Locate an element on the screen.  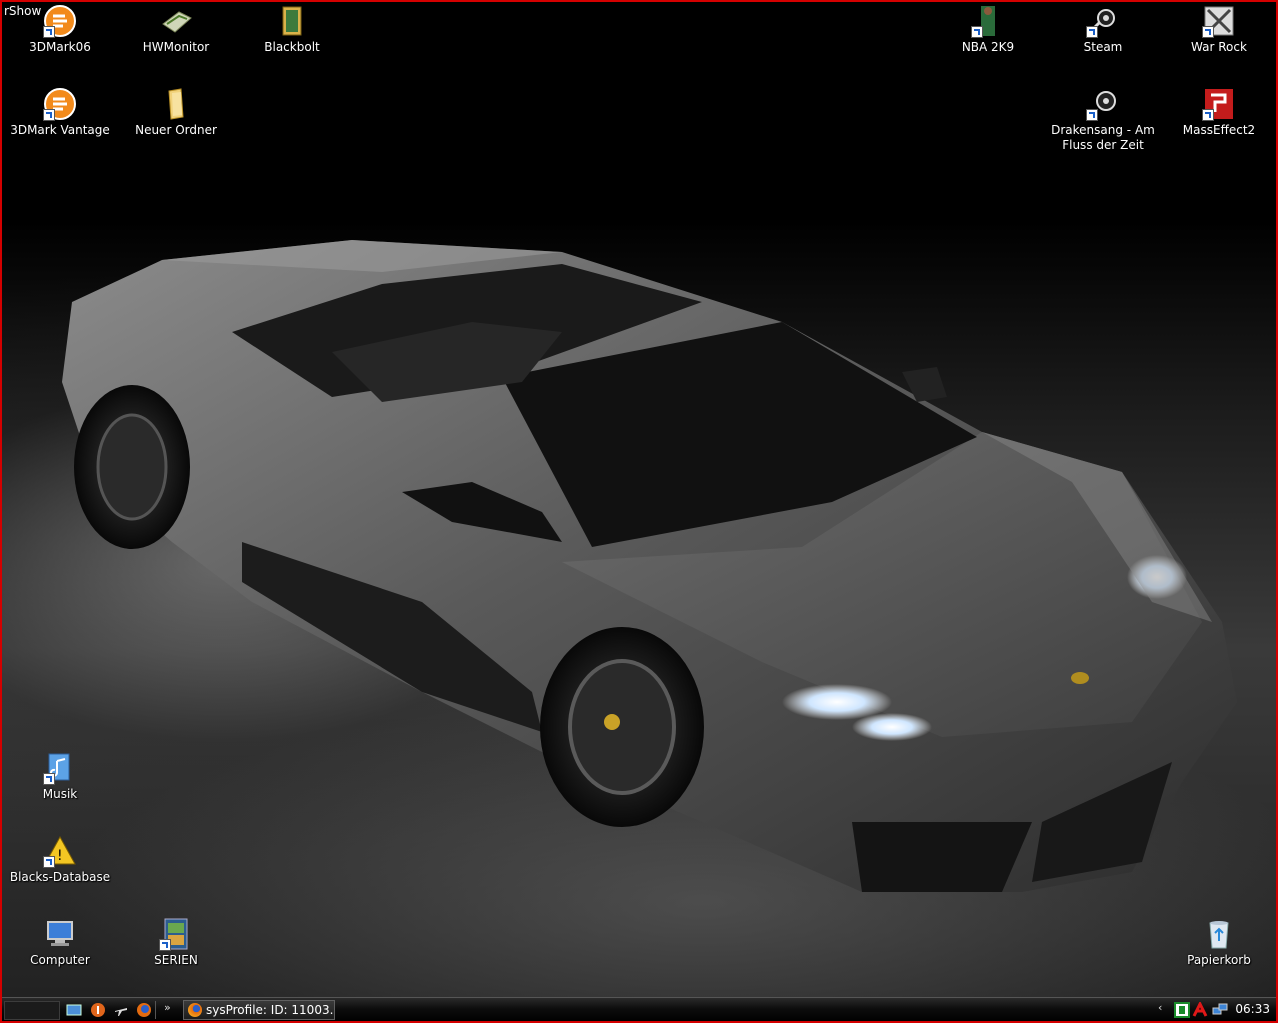
network-icon is located at coordinates (1220, 1010).